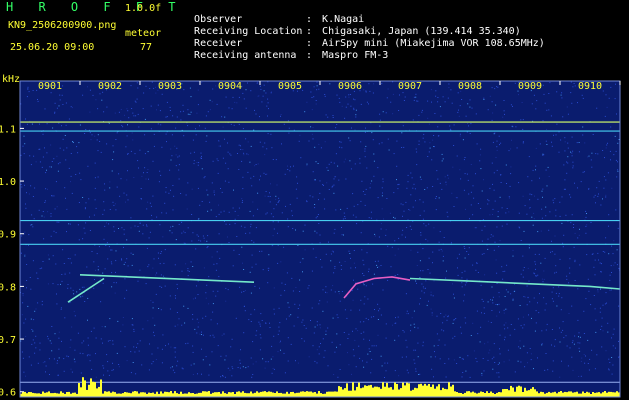 The width and height of the screenshot is (629, 400). What do you see at coordinates (62, 25) in the screenshot?
I see `file-name: KN9_2506200900.png` at bounding box center [62, 25].